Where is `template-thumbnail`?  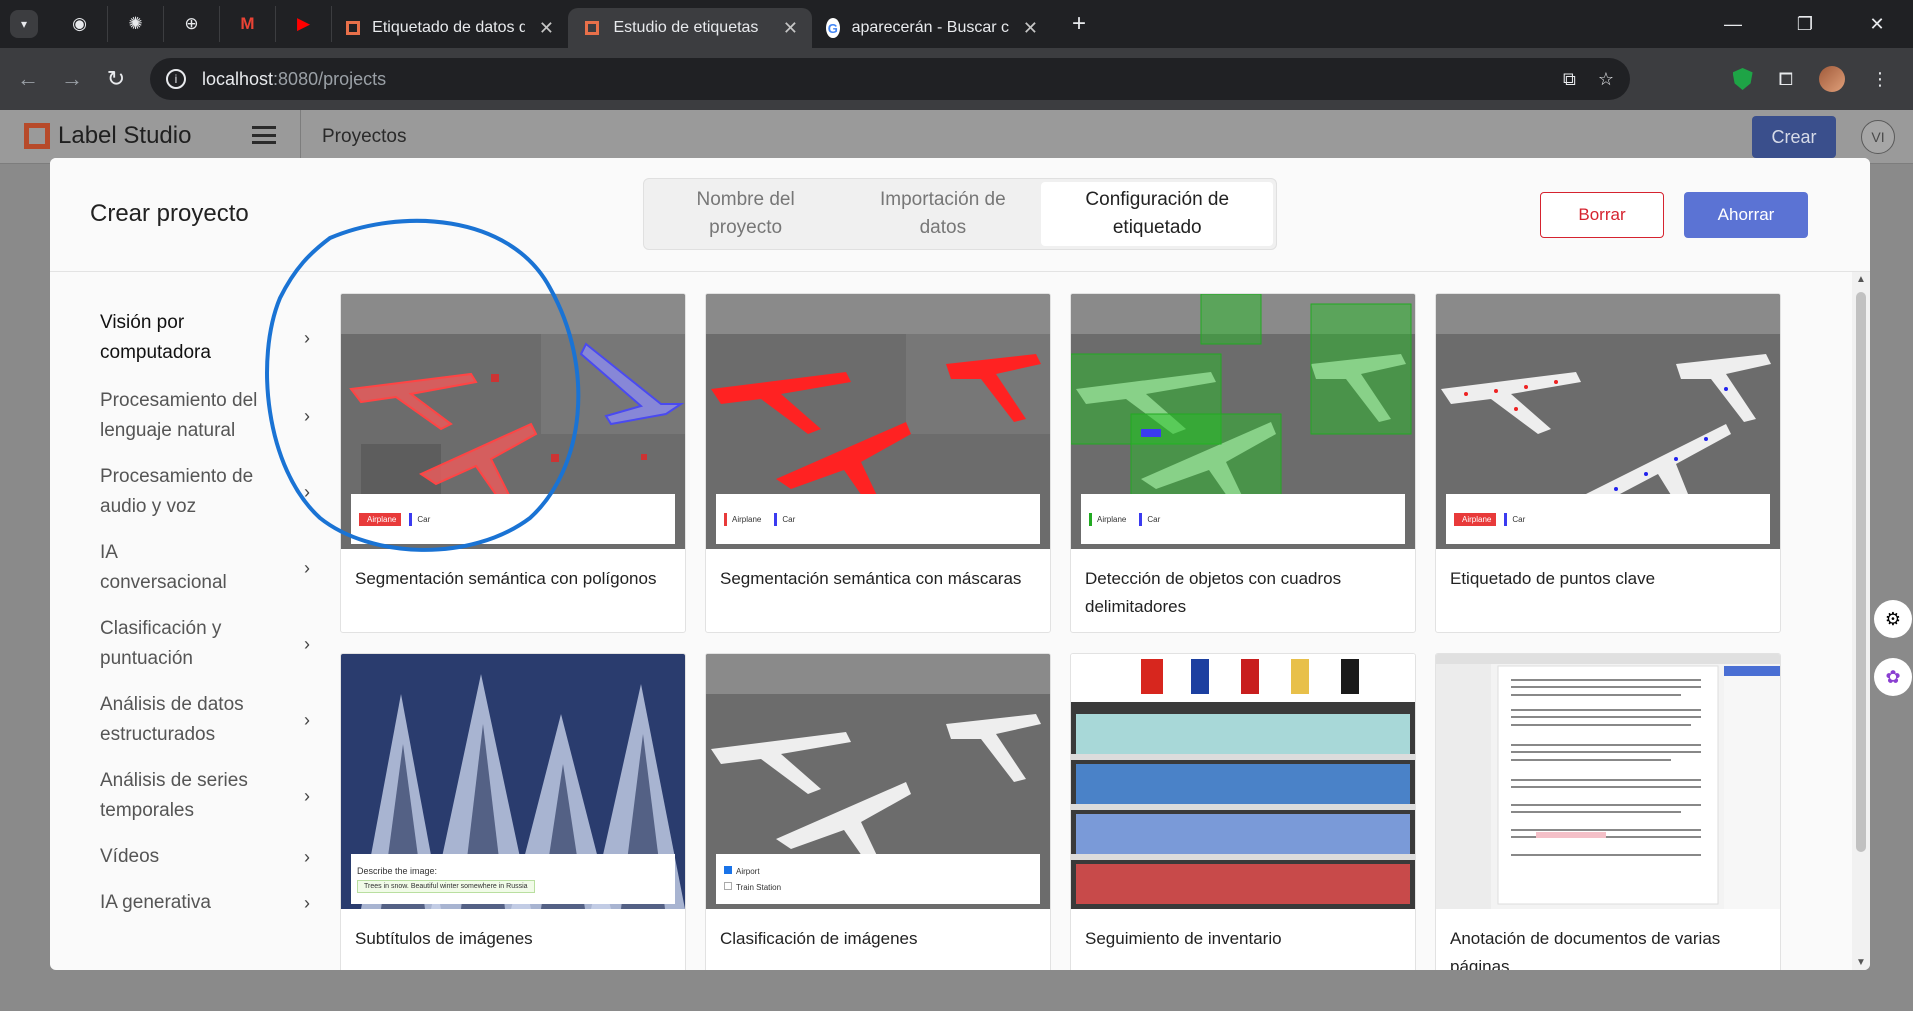 template-thumbnail is located at coordinates (1243, 781).